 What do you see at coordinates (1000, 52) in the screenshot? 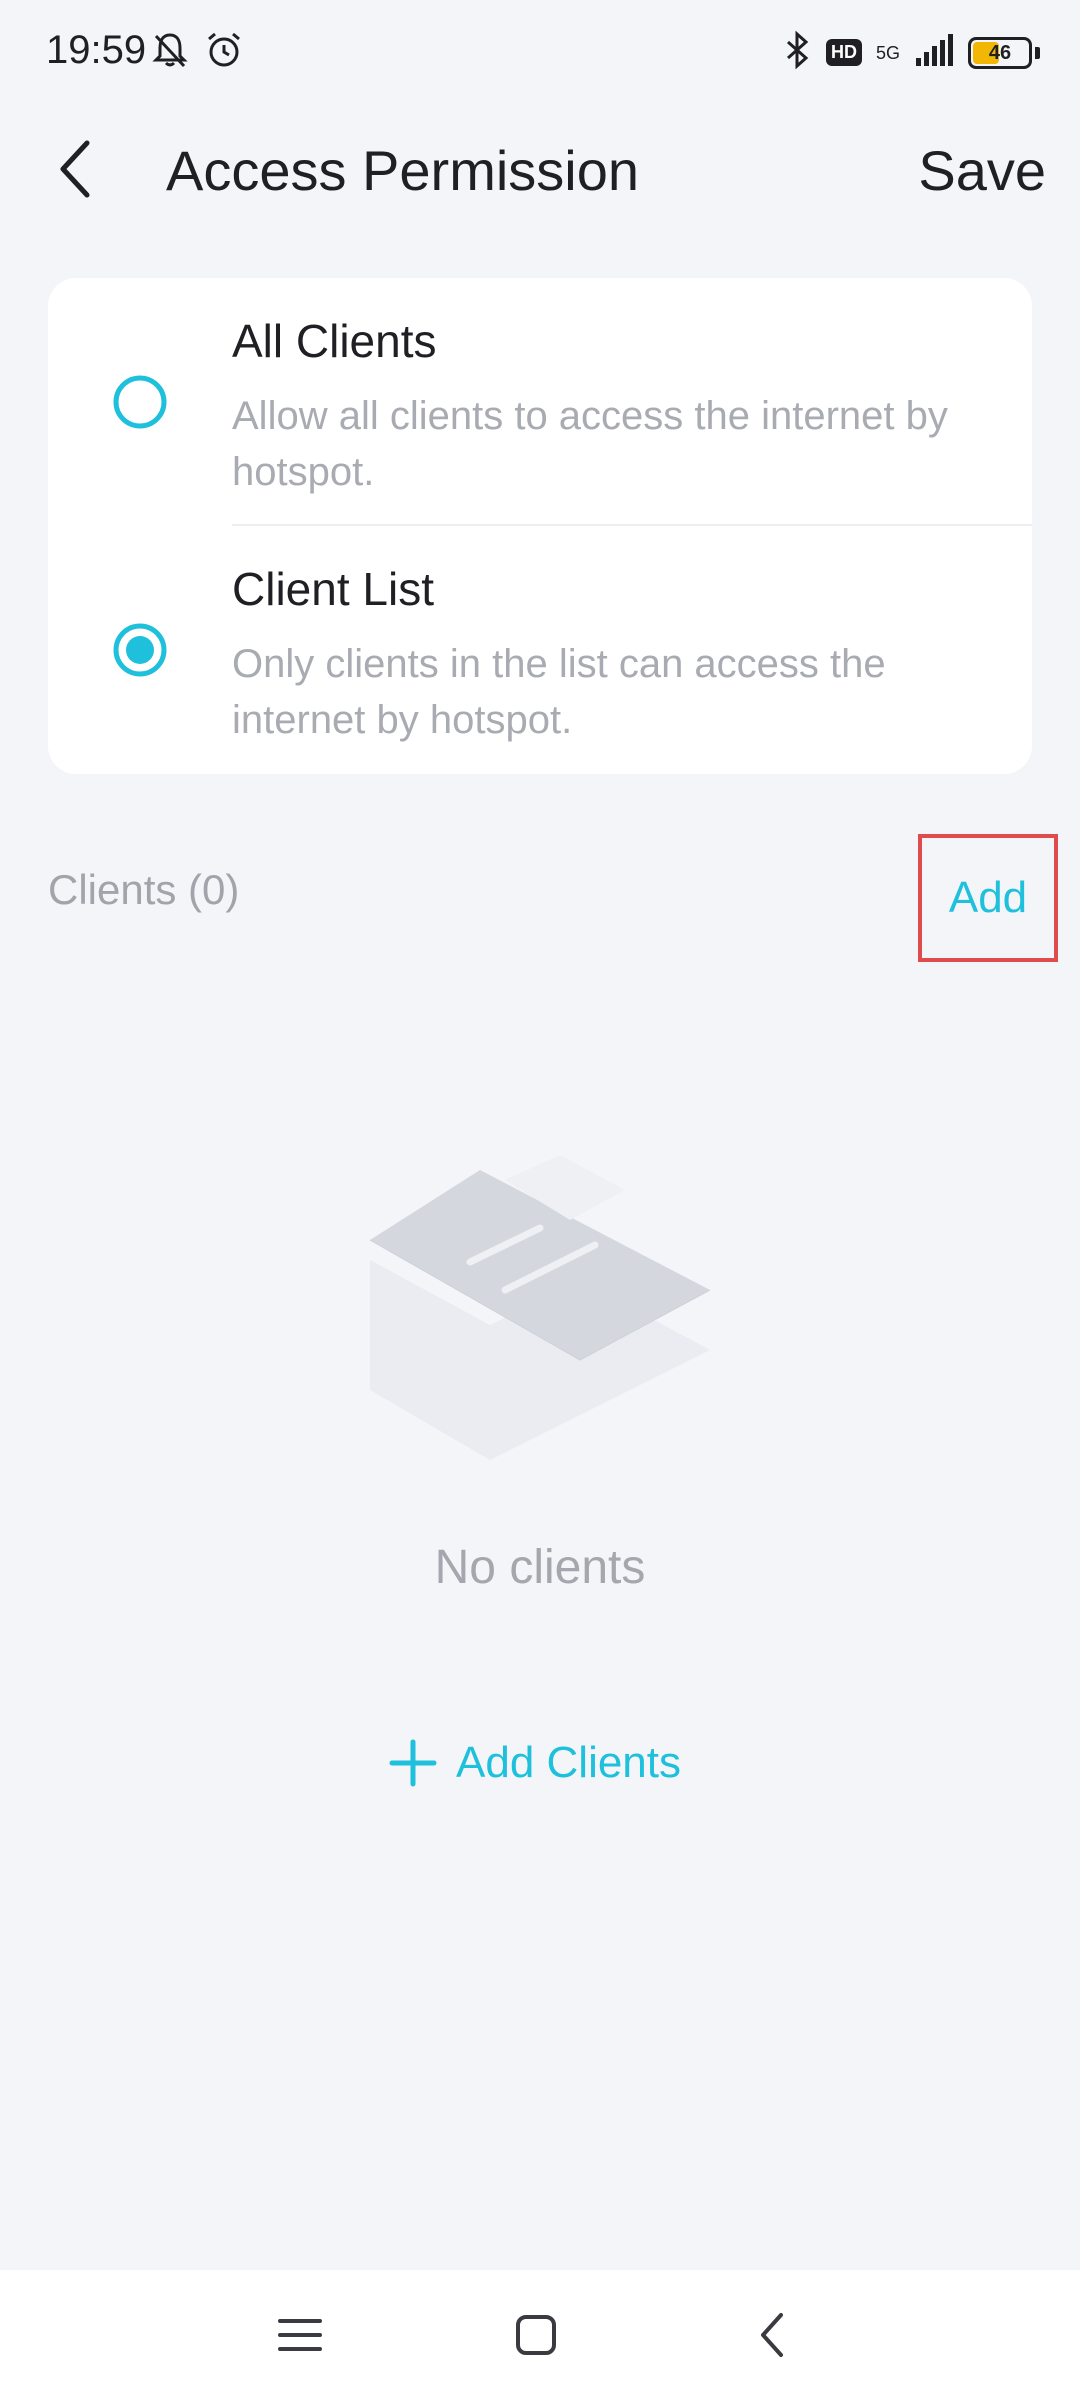
I see `battery-icon: 46` at bounding box center [1000, 52].